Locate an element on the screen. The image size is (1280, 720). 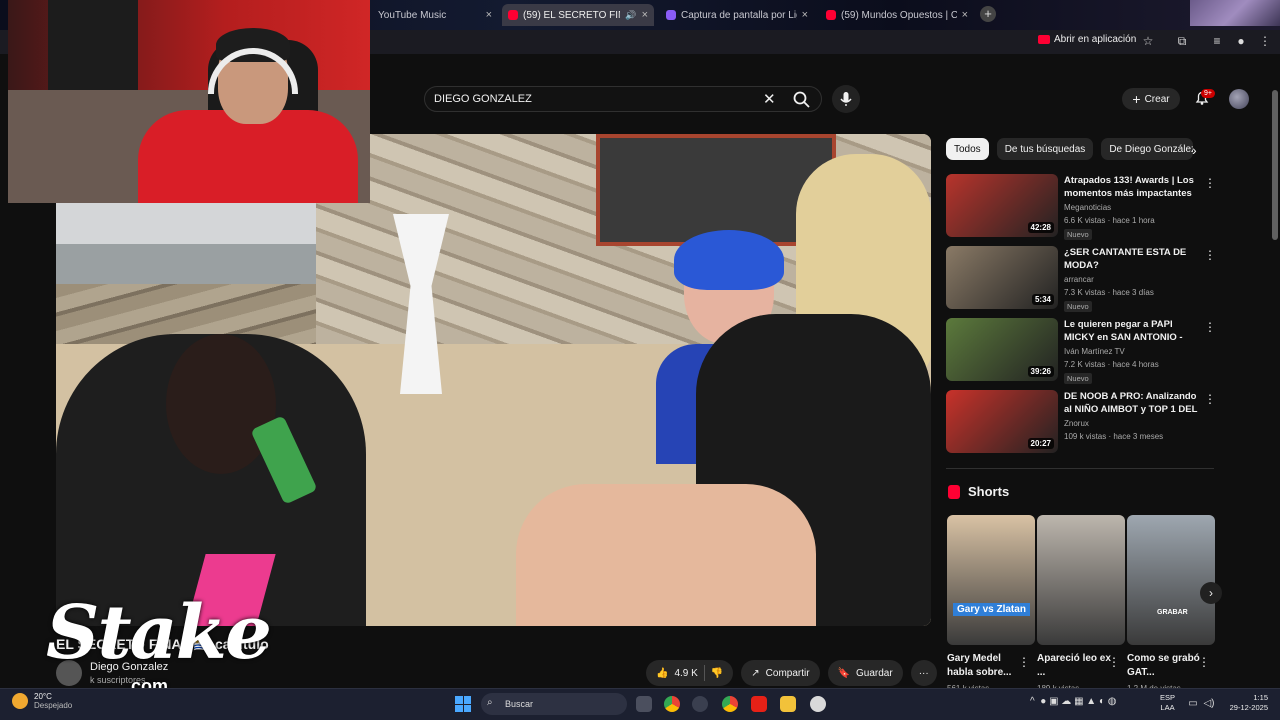
star-icon: ☆ is located at coordinates (1148, 41).